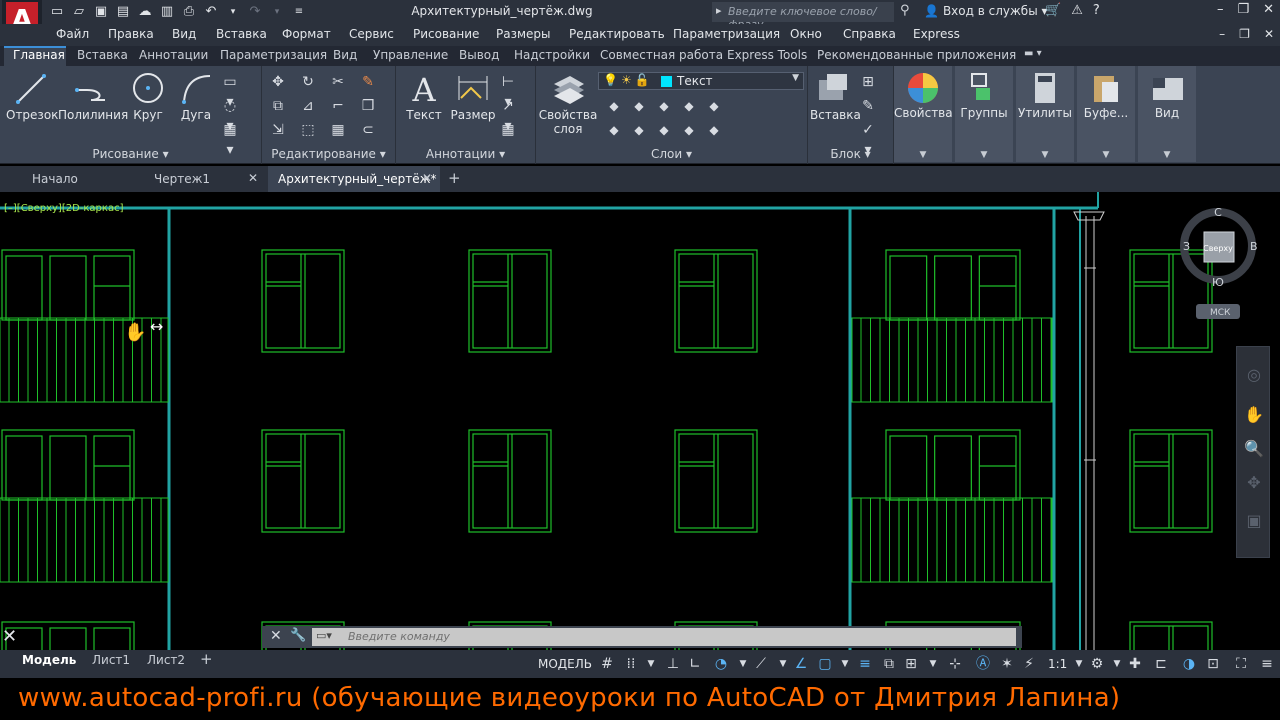  I want to click on mirror-icon: ⊿, so click(308, 106).